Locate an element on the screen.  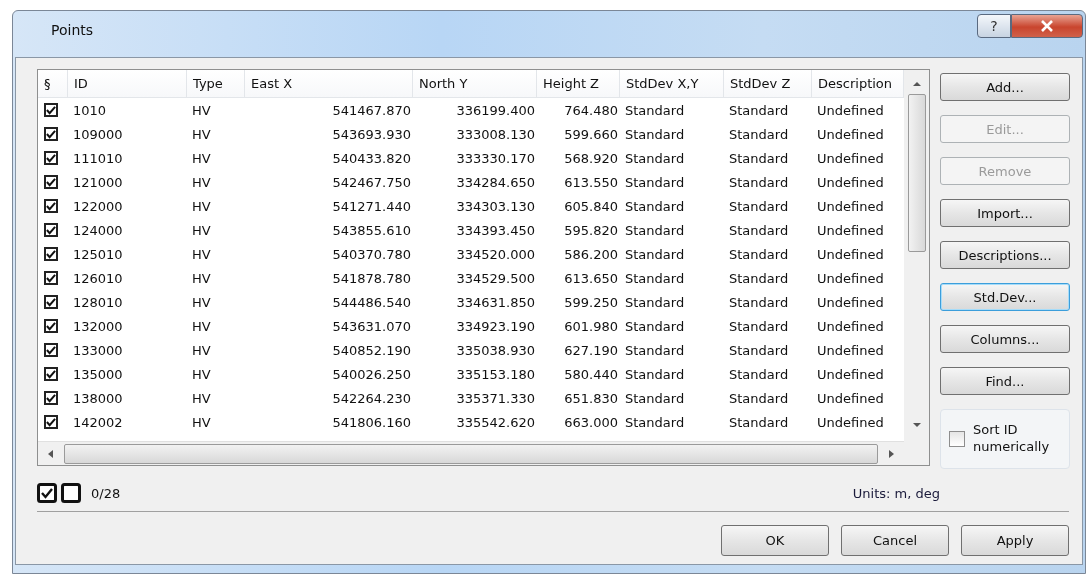
table-cell: 544486.540 is located at coordinates (371, 302).